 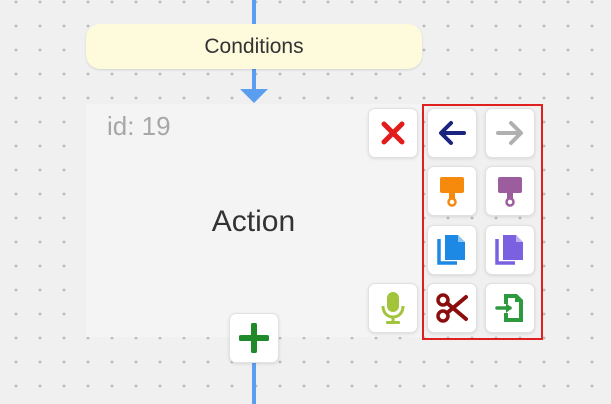 I want to click on arrow-right-icon, so click(x=509, y=133).